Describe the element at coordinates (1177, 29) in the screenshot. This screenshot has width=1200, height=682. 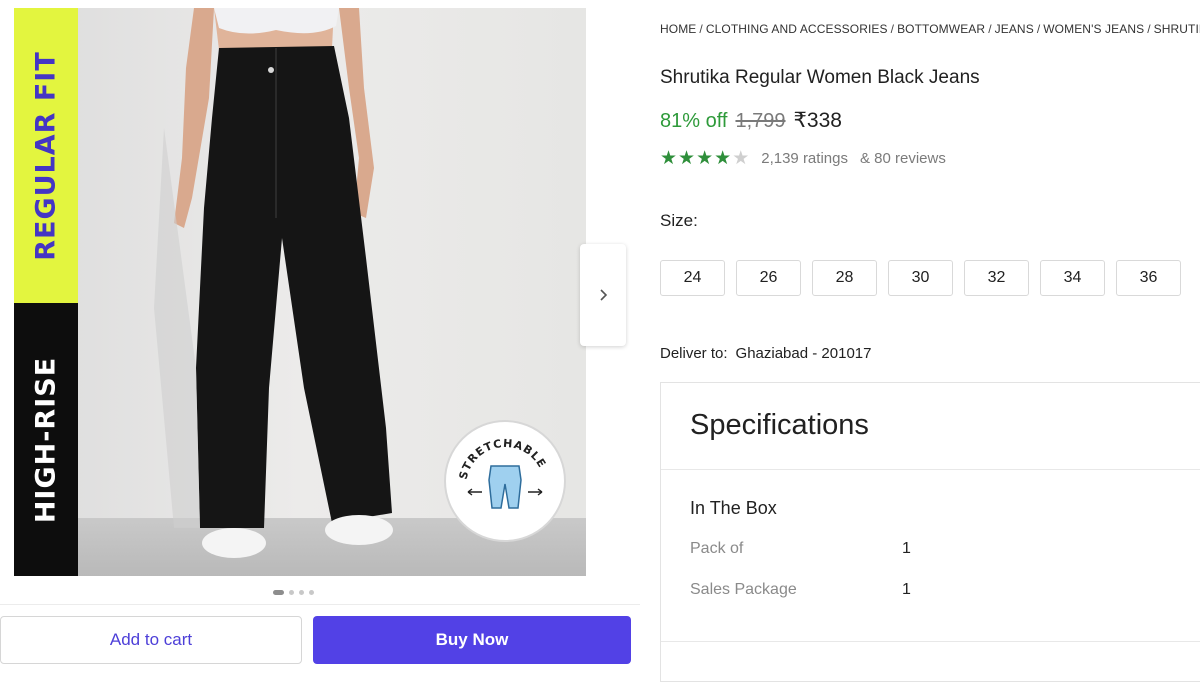
I see `breadcrumb-item: SHRUTIKA` at that location.